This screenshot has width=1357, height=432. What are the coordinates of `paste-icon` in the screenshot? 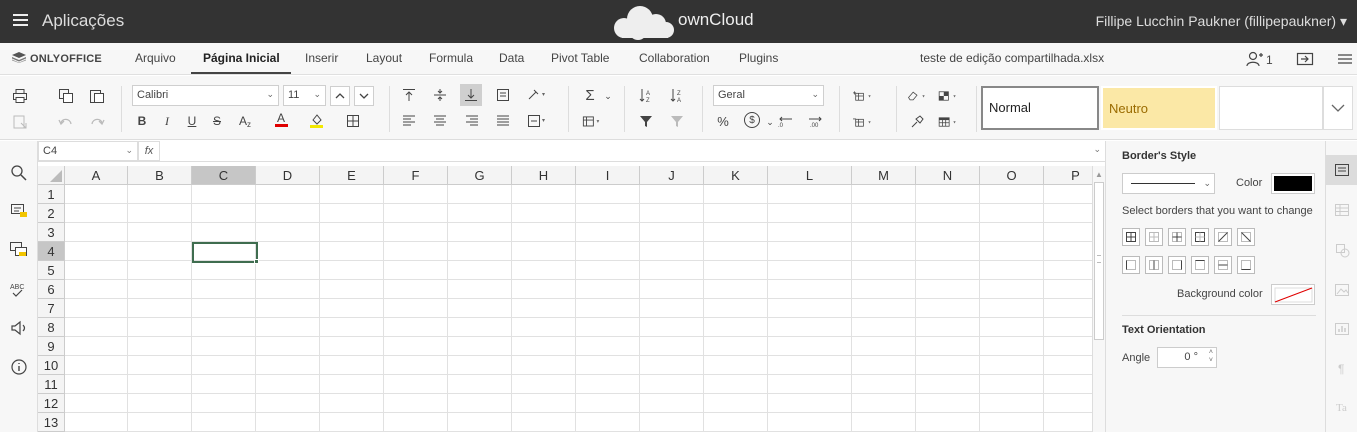 It's located at (97, 96).